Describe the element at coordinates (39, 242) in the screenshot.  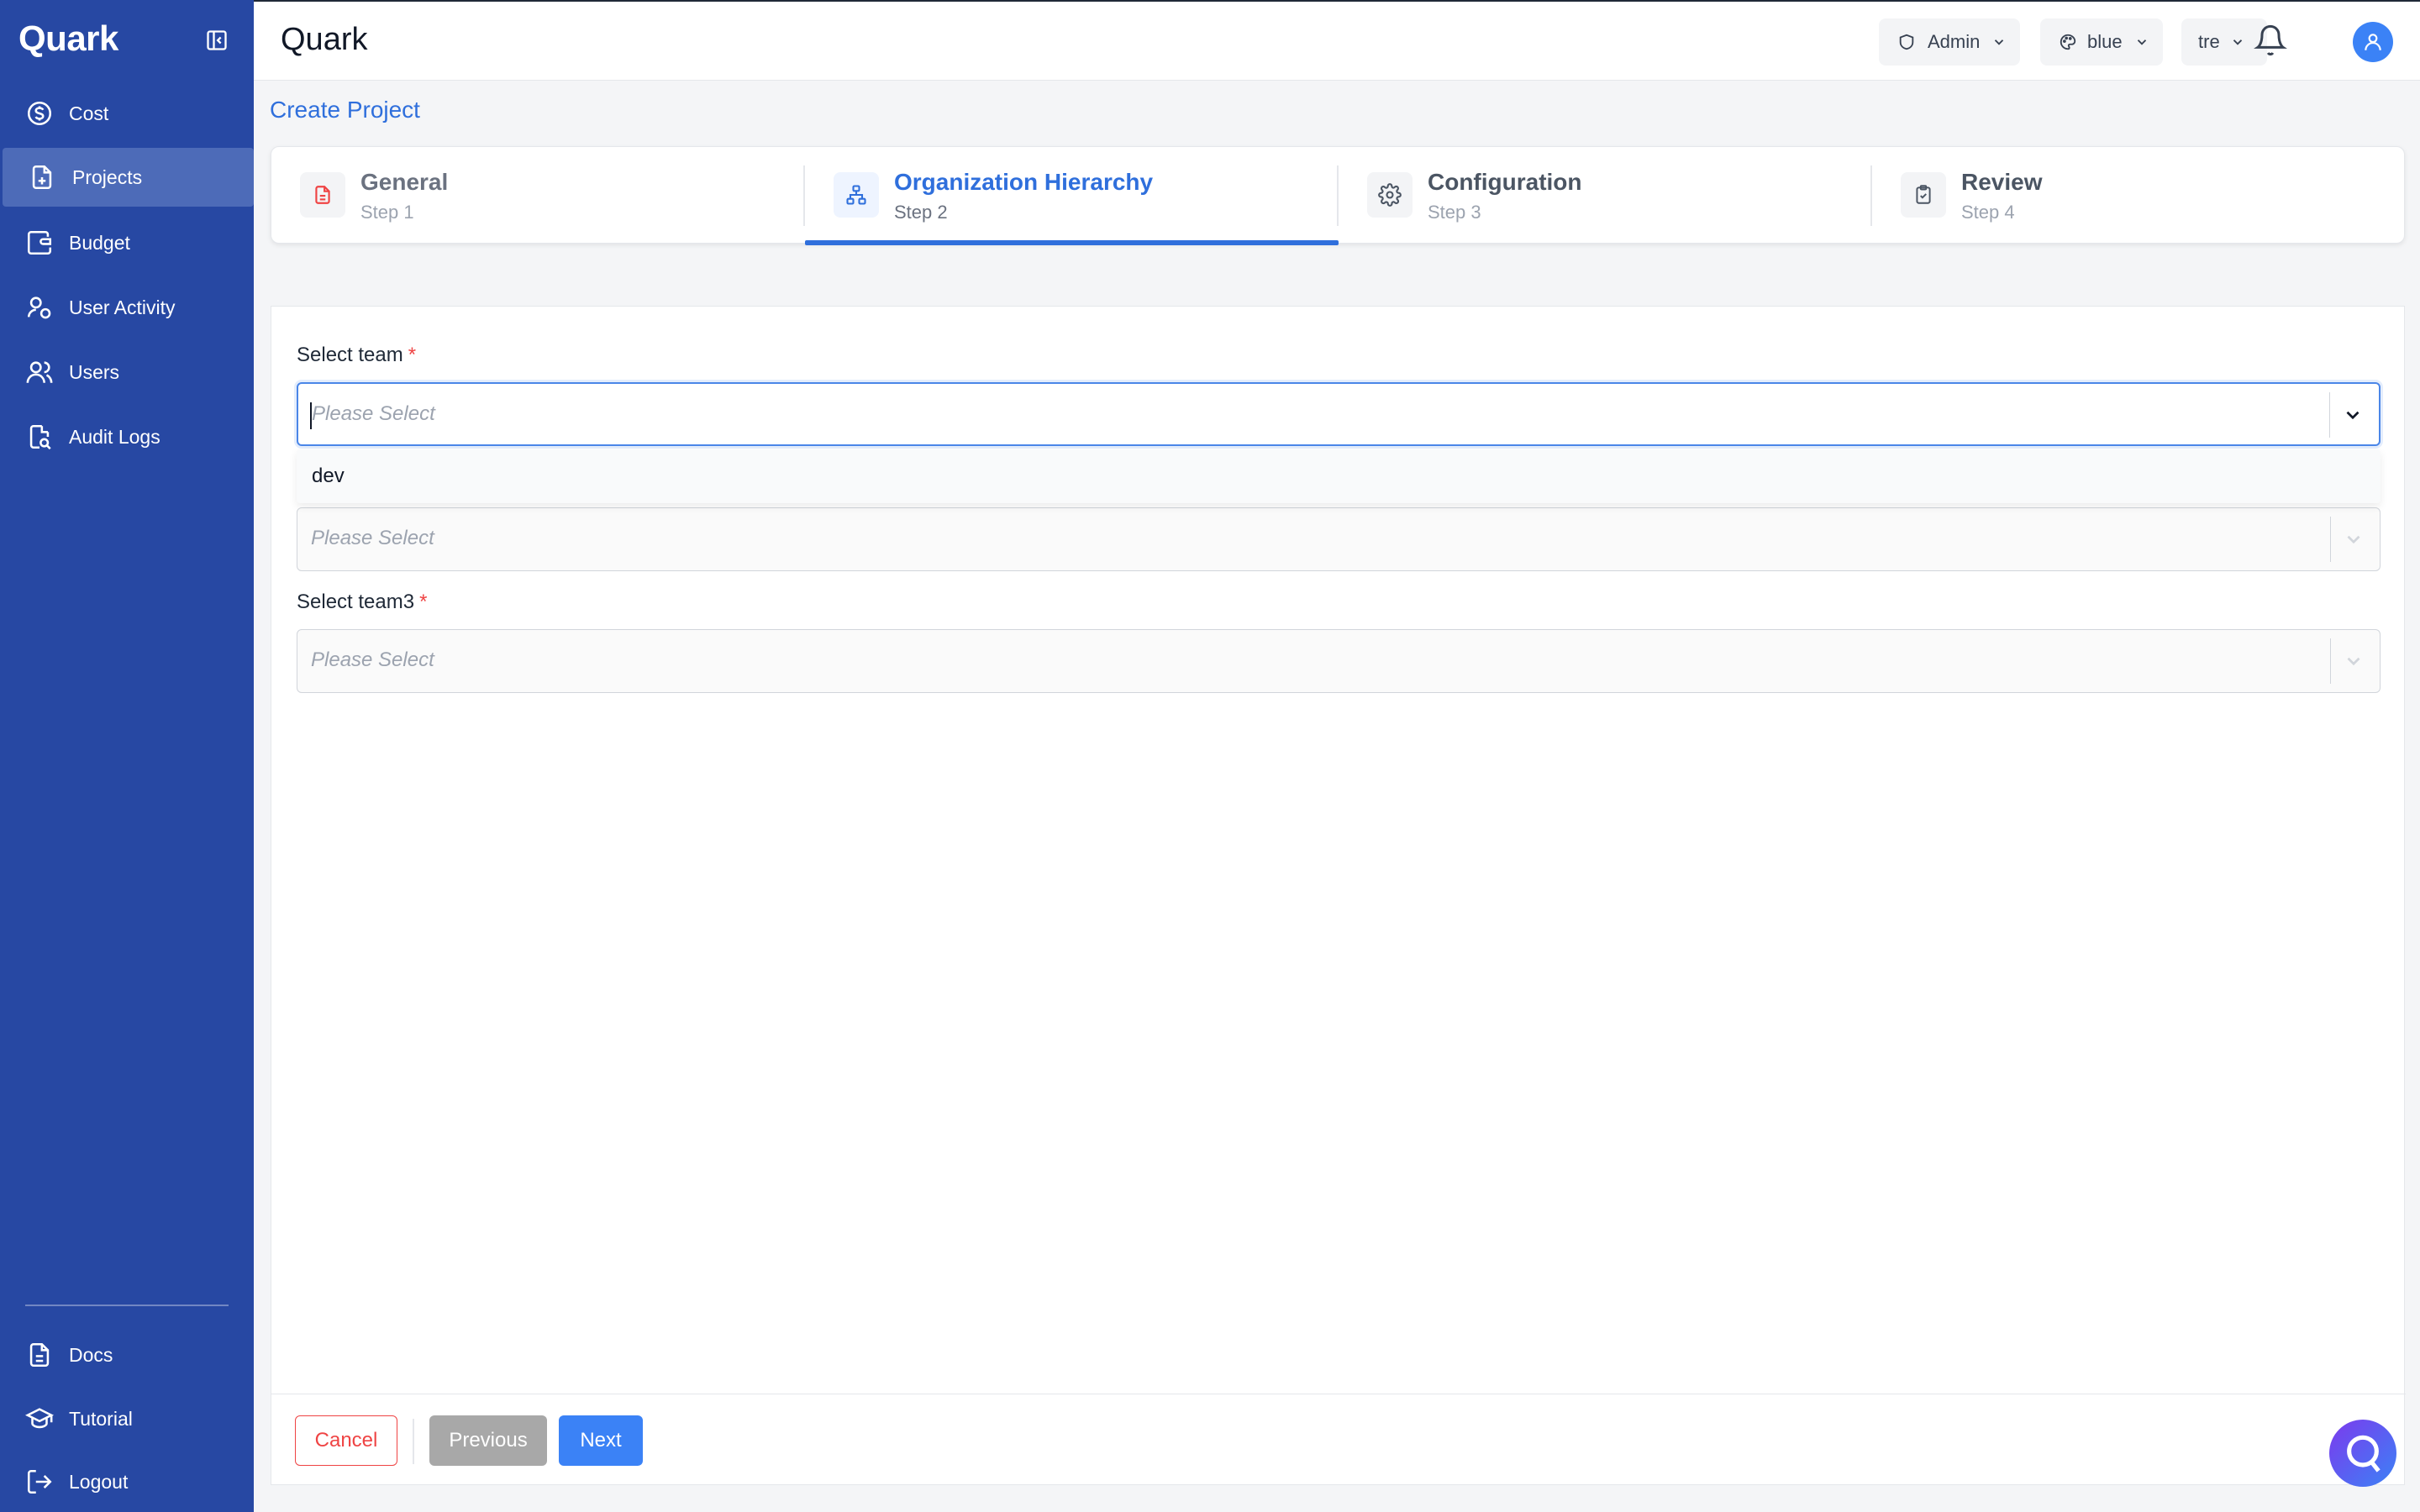
I see `wallet-icon` at that location.